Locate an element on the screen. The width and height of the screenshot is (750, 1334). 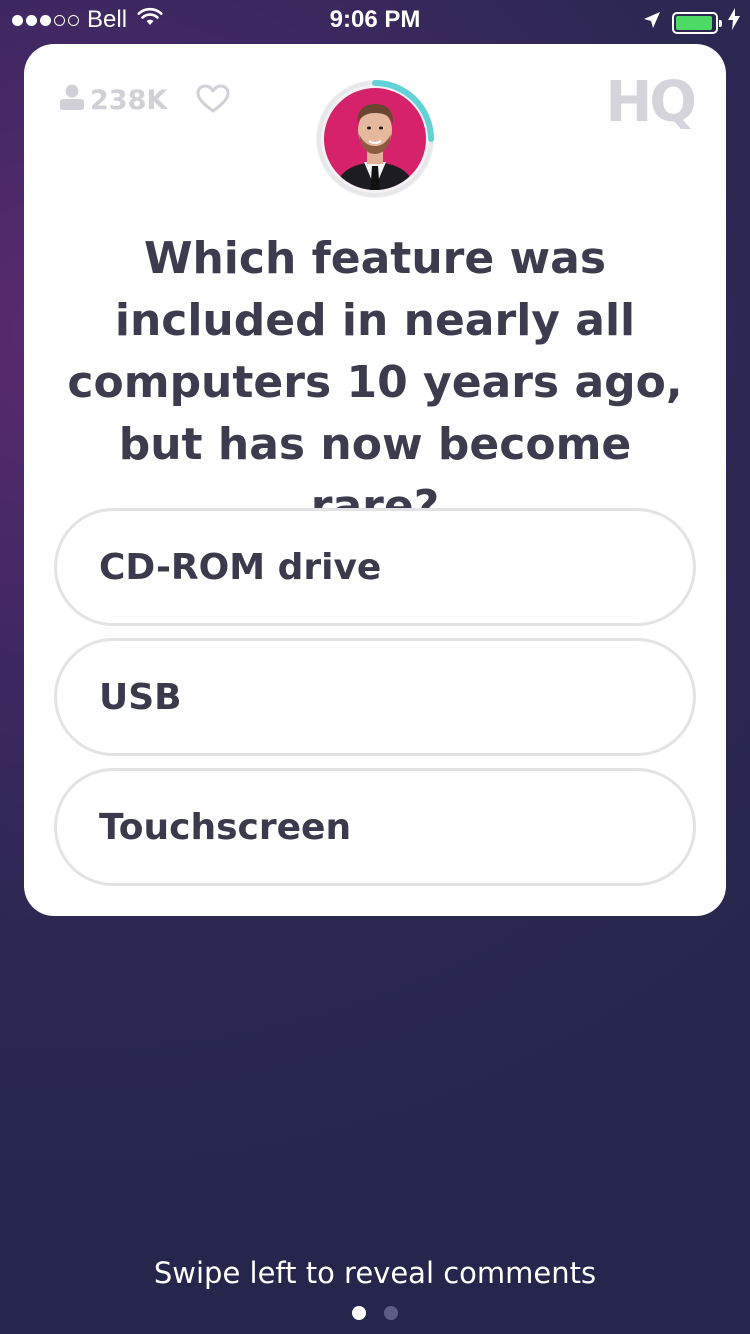
charging-bolt-icon is located at coordinates (734, 22).